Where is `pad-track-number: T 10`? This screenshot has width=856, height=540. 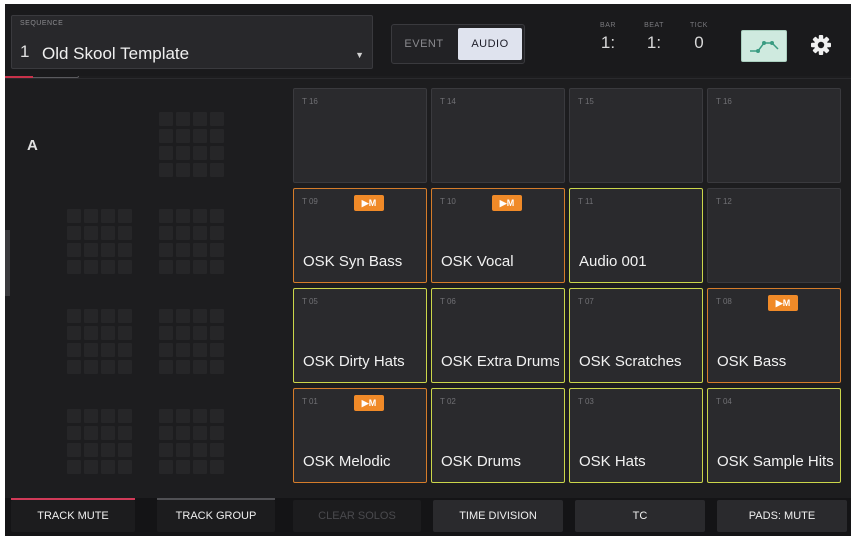
pad-track-number: T 10 is located at coordinates (448, 201).